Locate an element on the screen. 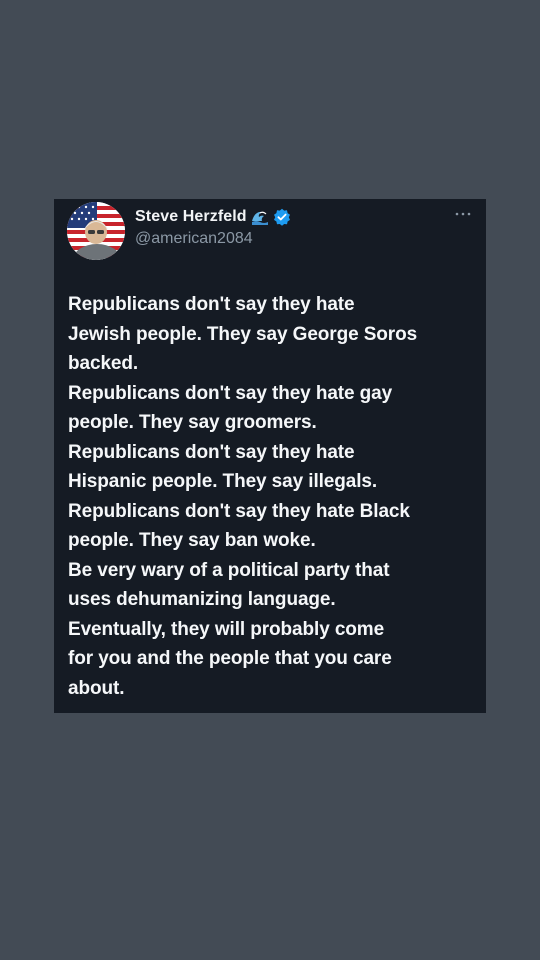  wave-emoji-icon is located at coordinates (260, 217).